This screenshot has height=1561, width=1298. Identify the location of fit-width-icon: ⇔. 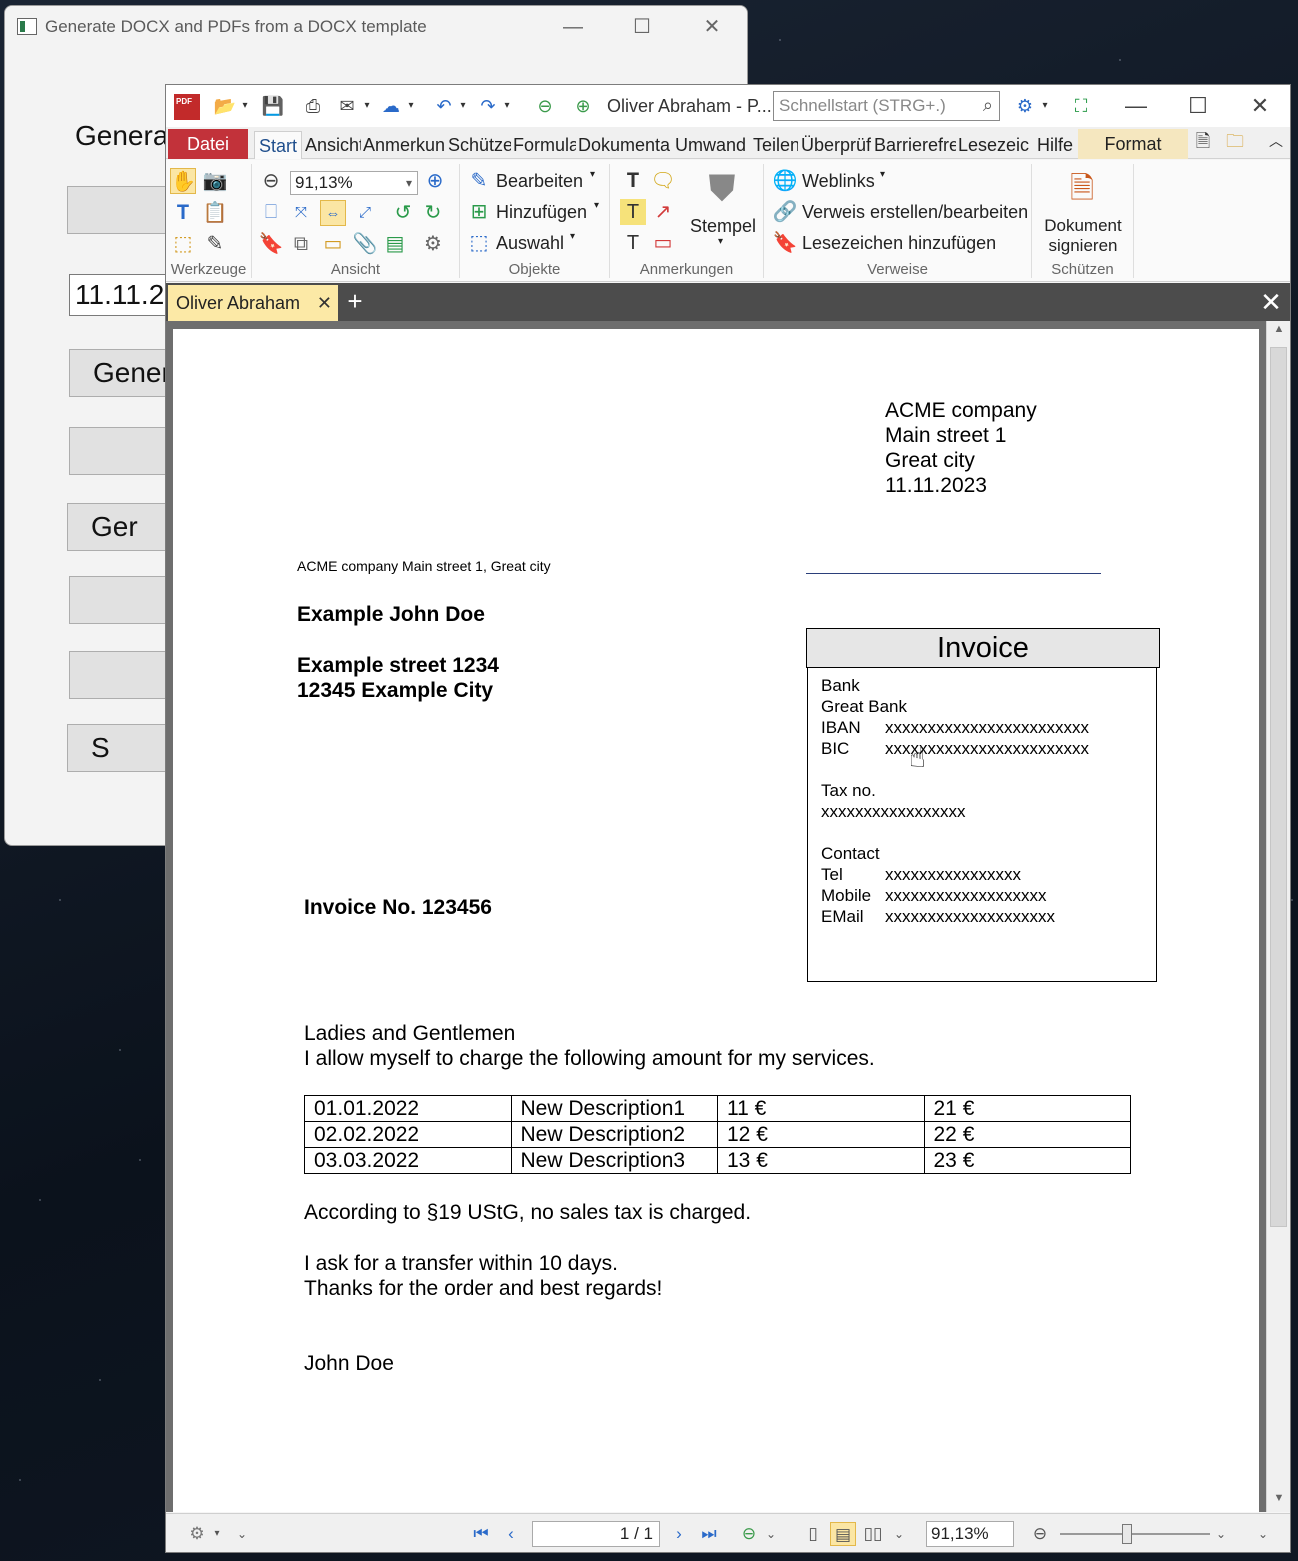
(333, 213).